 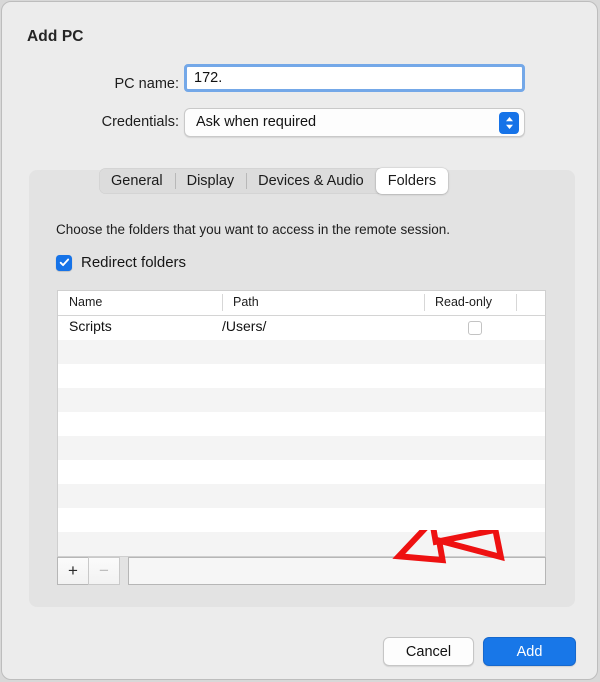 I want to click on add-folder-button: +, so click(x=73, y=571).